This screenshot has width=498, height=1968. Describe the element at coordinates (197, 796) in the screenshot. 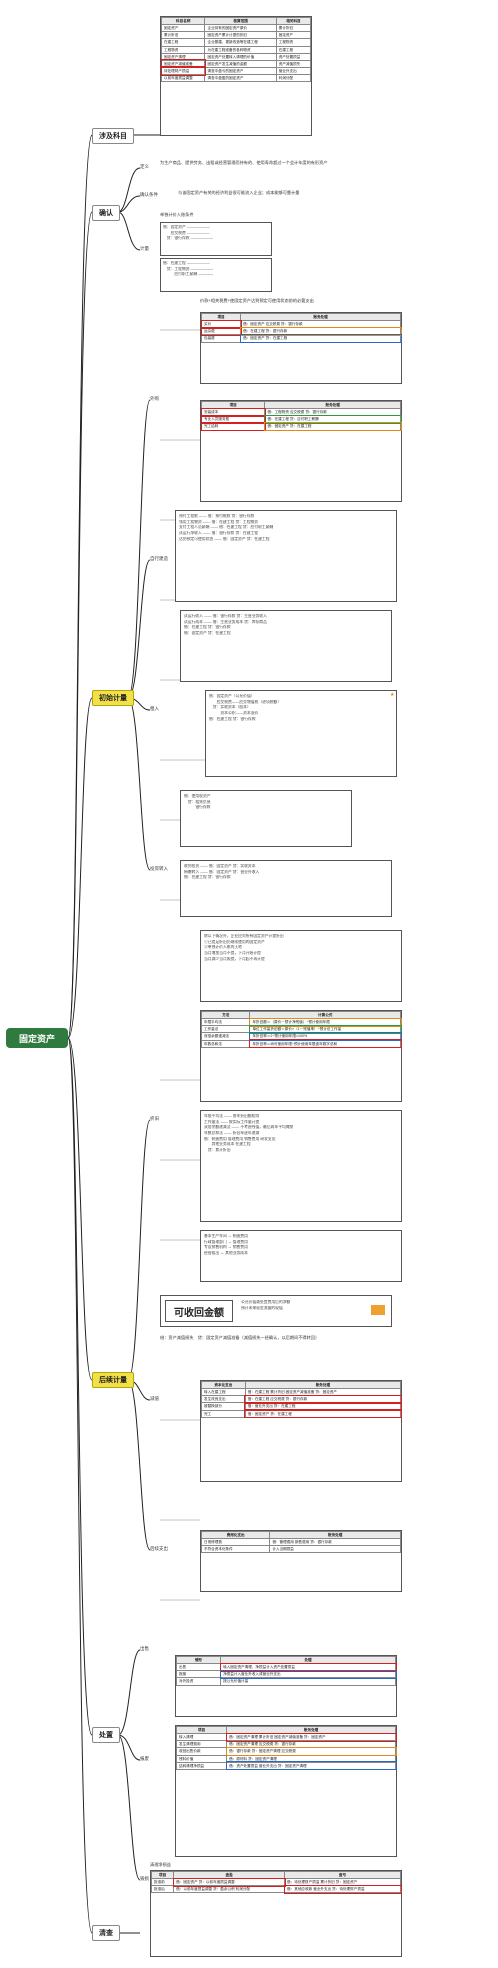

I see `entry-line: 借：使用权资产` at that location.